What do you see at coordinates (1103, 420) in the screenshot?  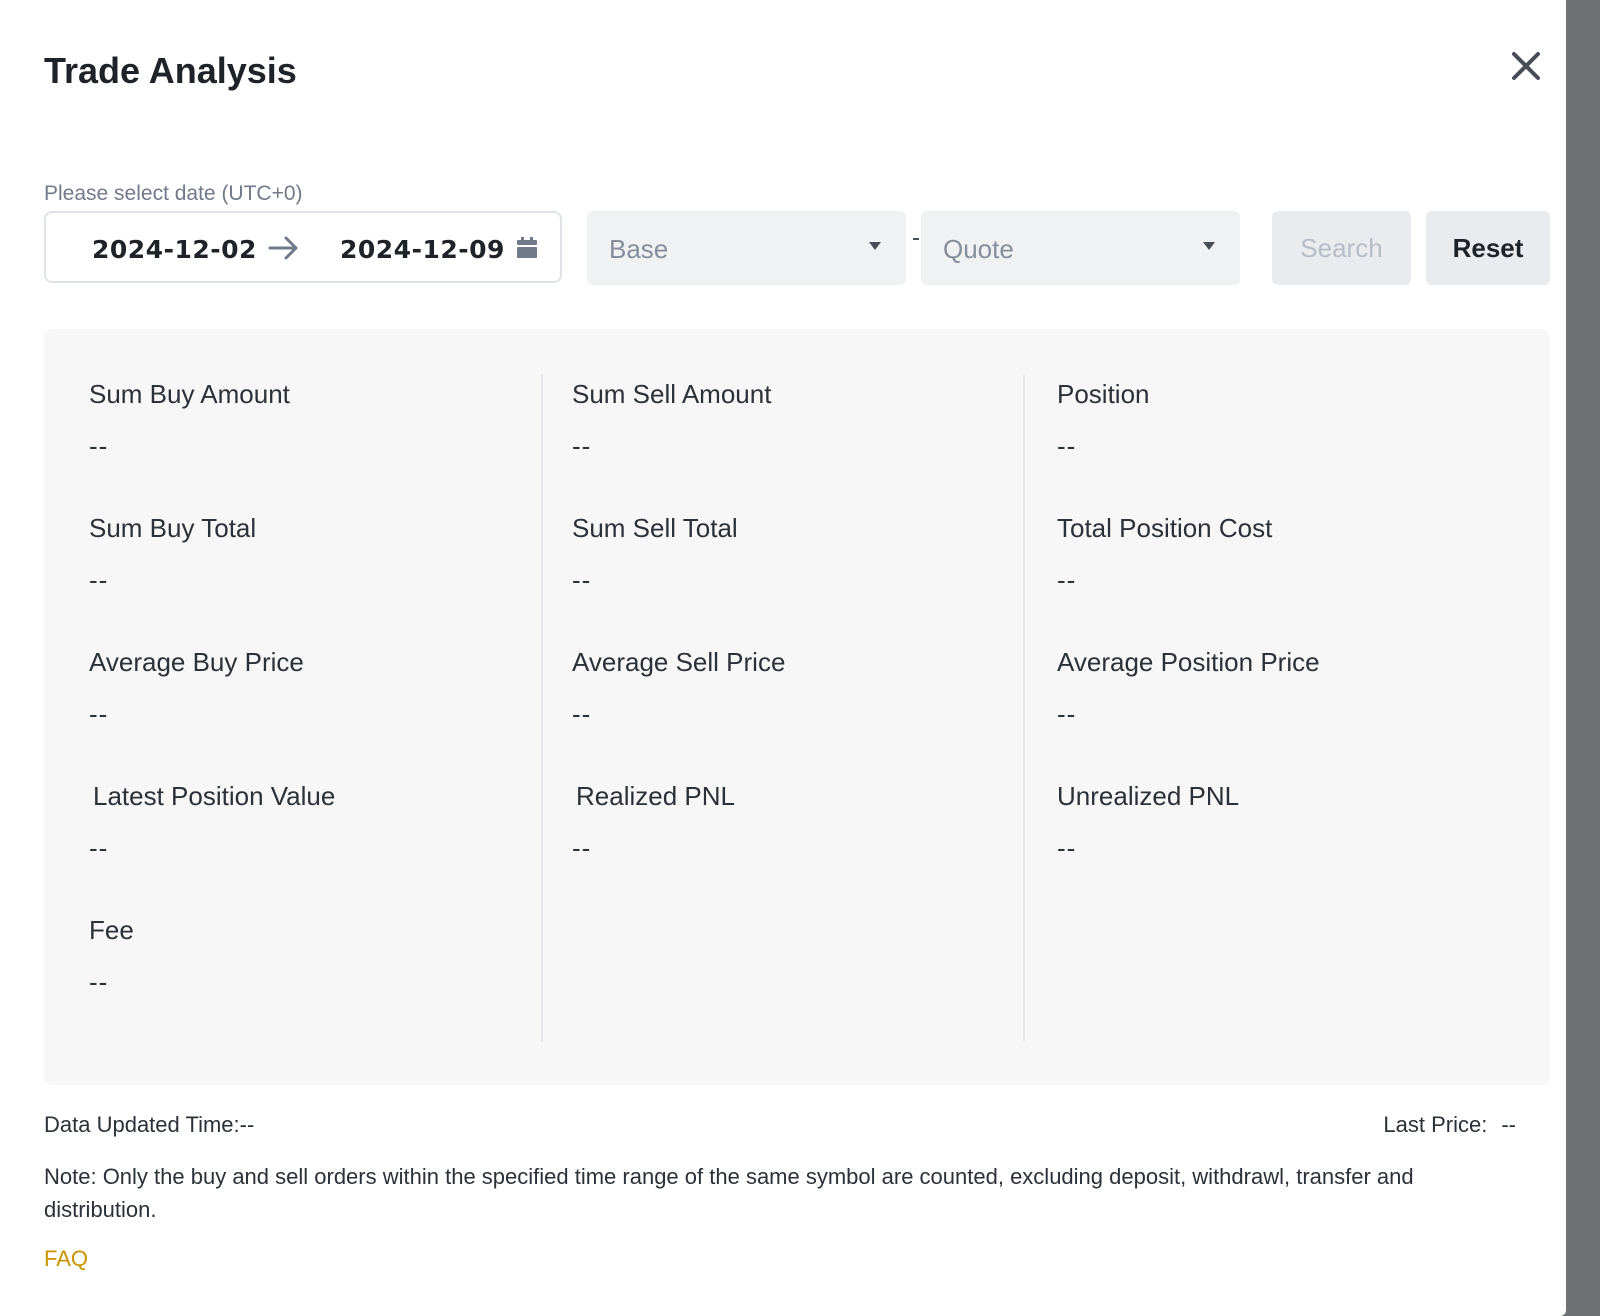 I see `stat-position: Position --` at bounding box center [1103, 420].